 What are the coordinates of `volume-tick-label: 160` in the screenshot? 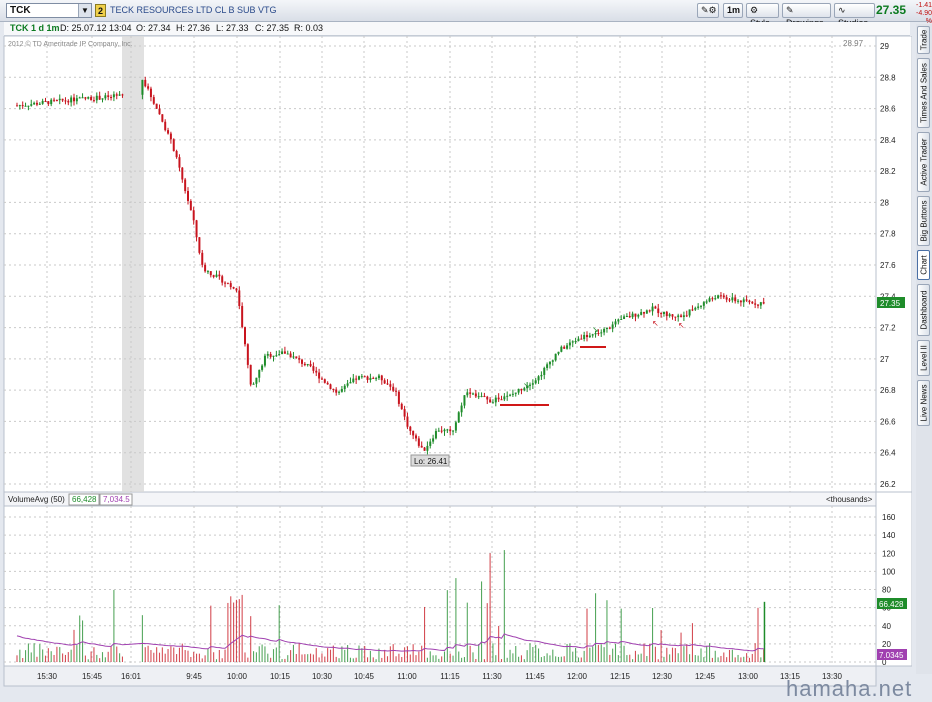 It's located at (889, 517).